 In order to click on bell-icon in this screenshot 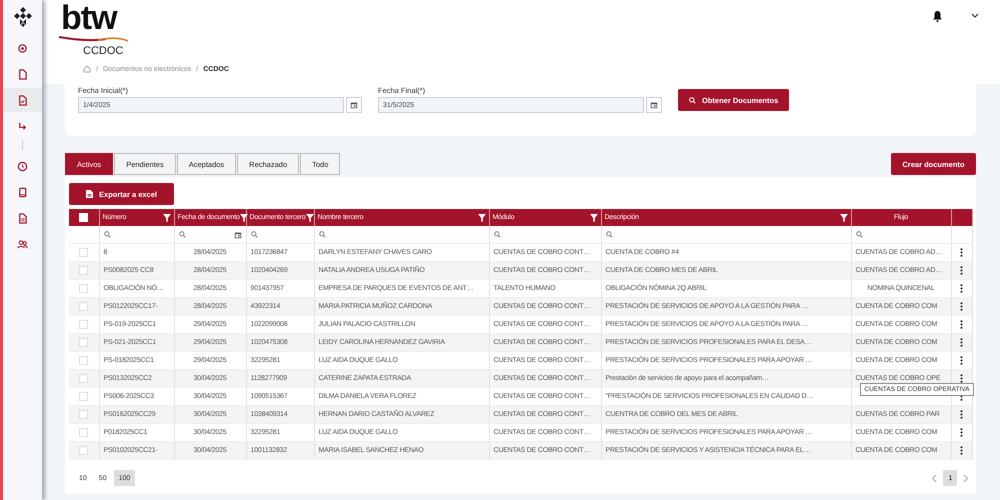, I will do `click(937, 16)`.